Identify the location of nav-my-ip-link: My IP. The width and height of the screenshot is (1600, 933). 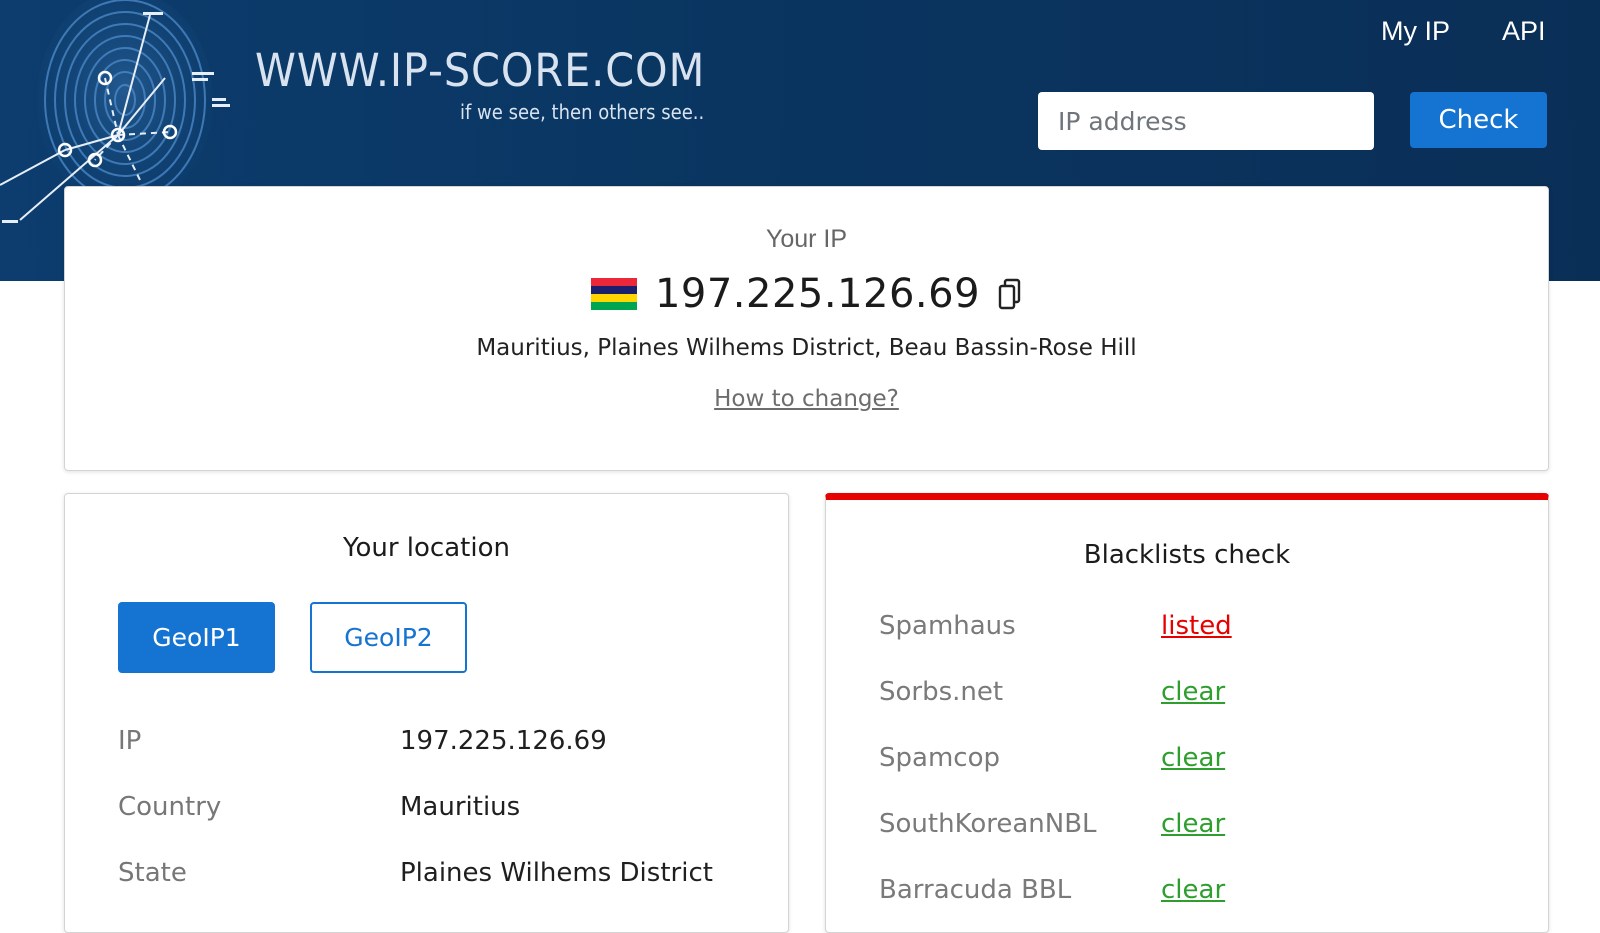
(1415, 31).